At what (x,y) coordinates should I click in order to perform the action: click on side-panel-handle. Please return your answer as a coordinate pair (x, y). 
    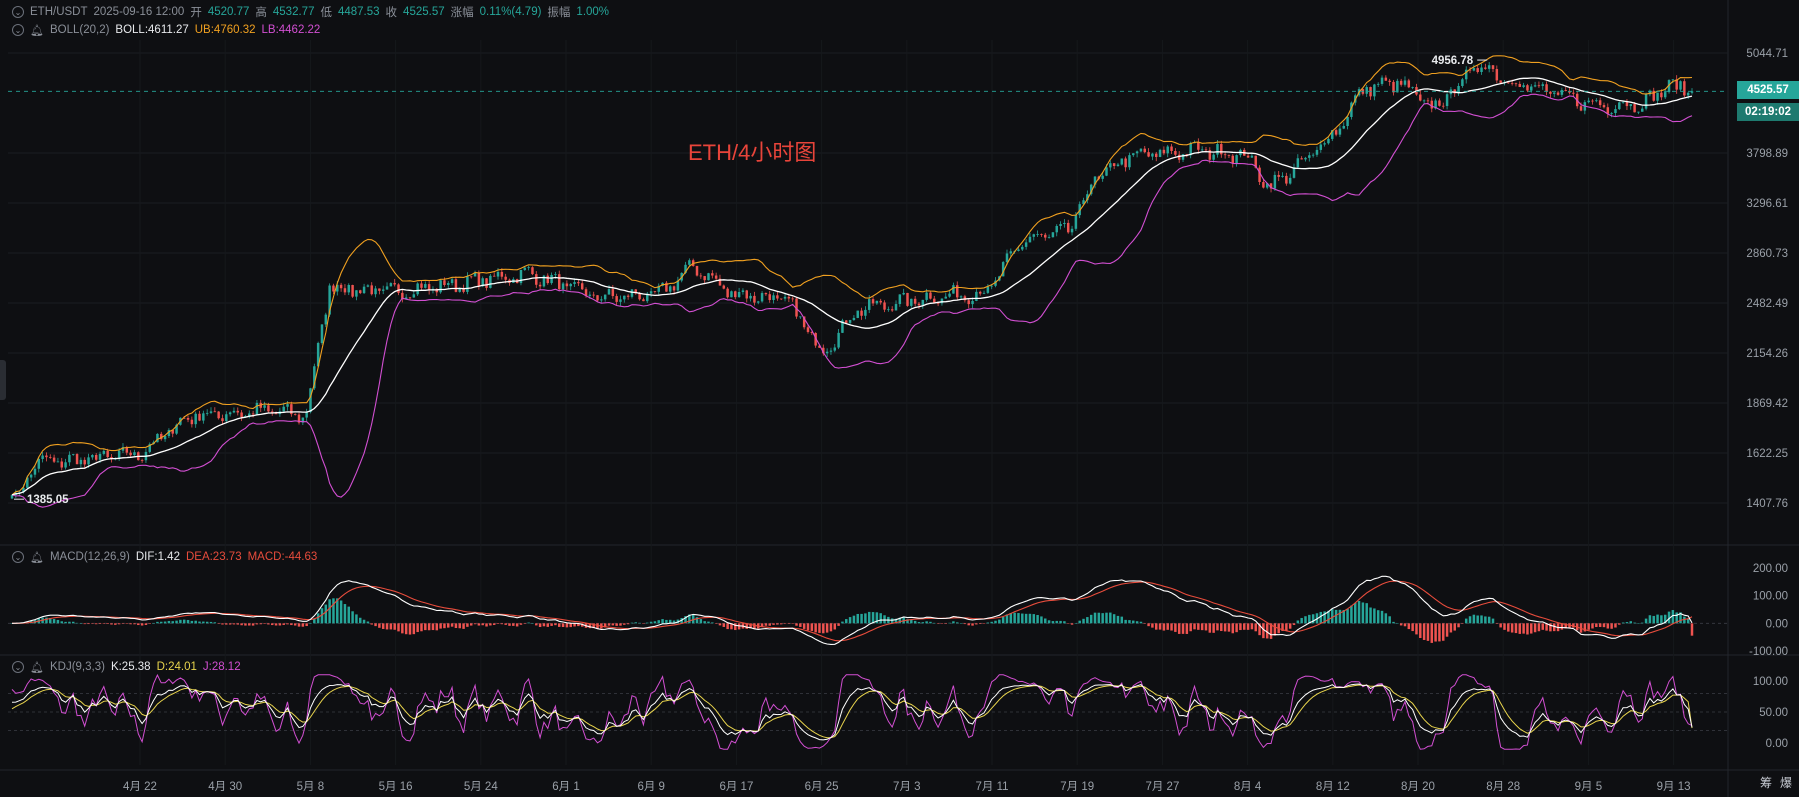
    Looking at the image, I should click on (3, 380).